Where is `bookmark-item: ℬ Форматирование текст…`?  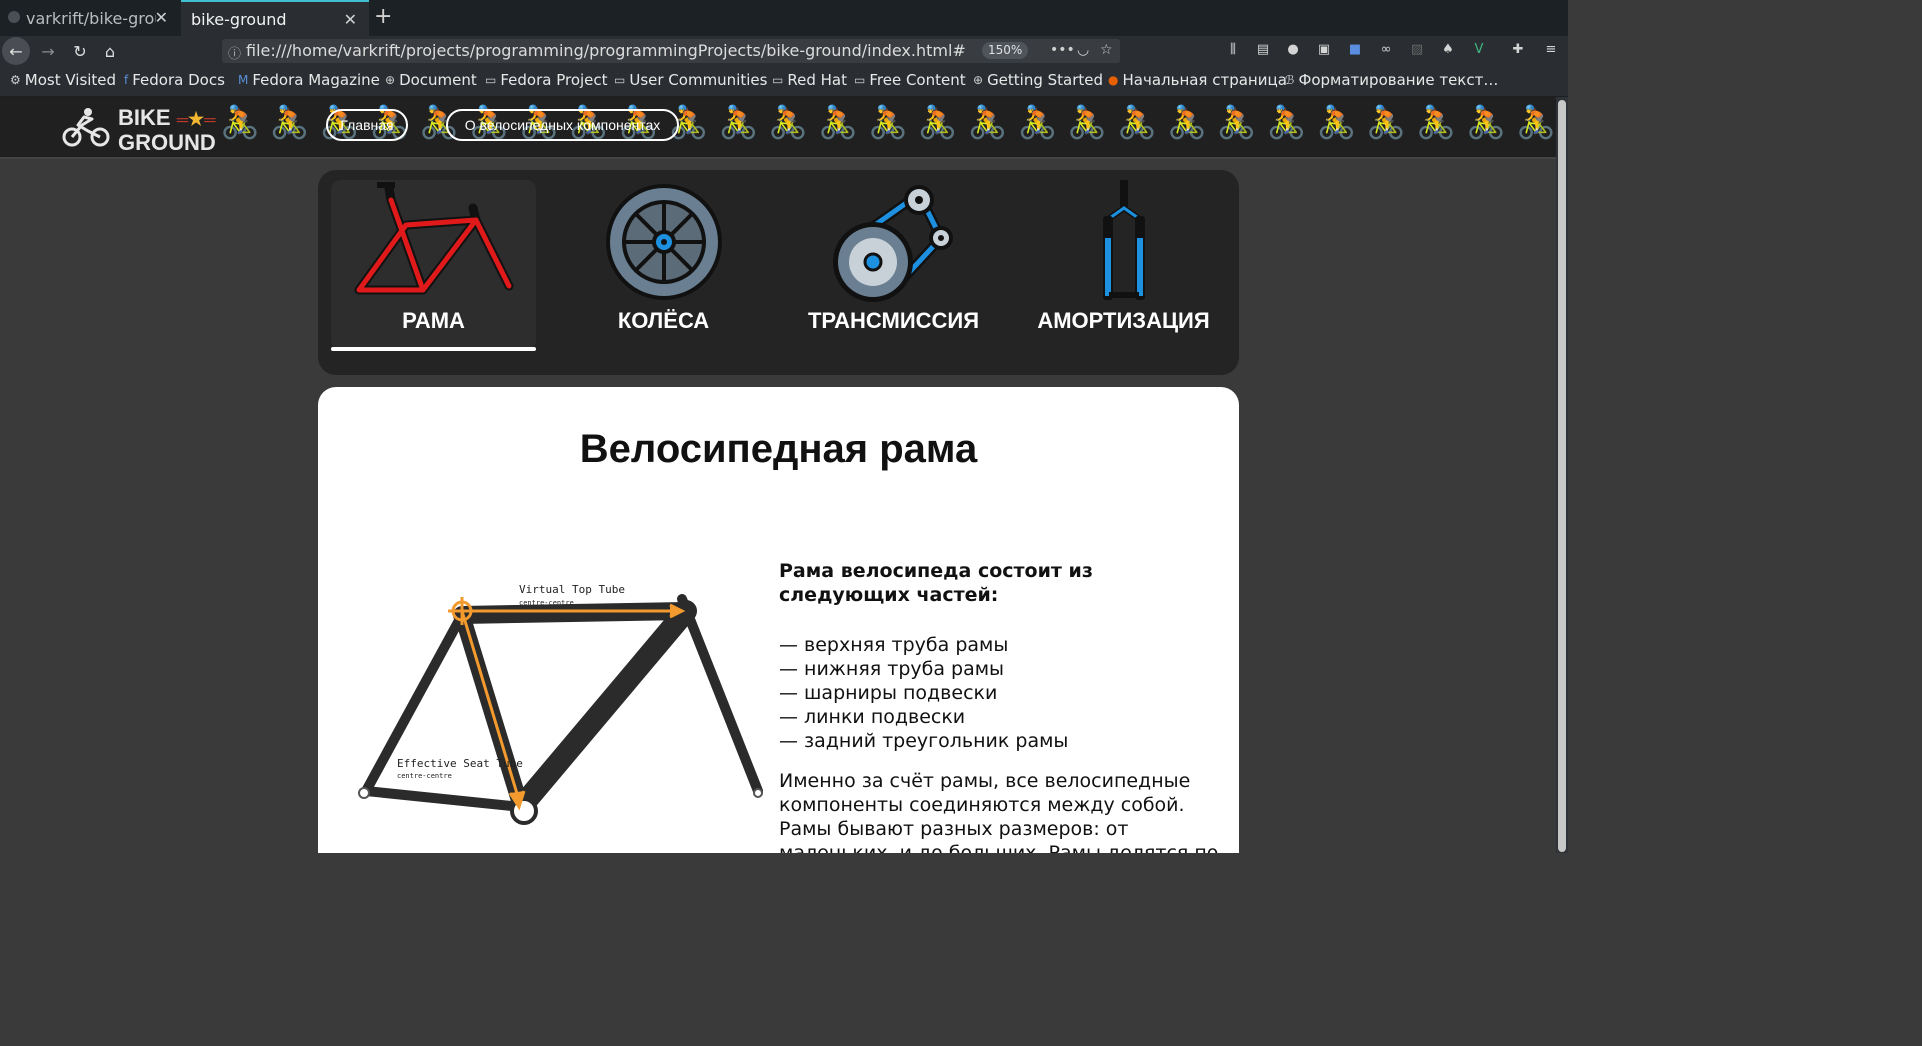
bookmark-item: ℬ Форматирование текст… is located at coordinates (1391, 80).